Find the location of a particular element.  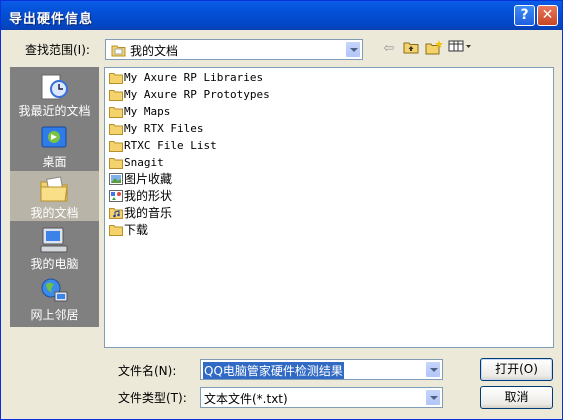

help-button: ? is located at coordinates (524, 15).